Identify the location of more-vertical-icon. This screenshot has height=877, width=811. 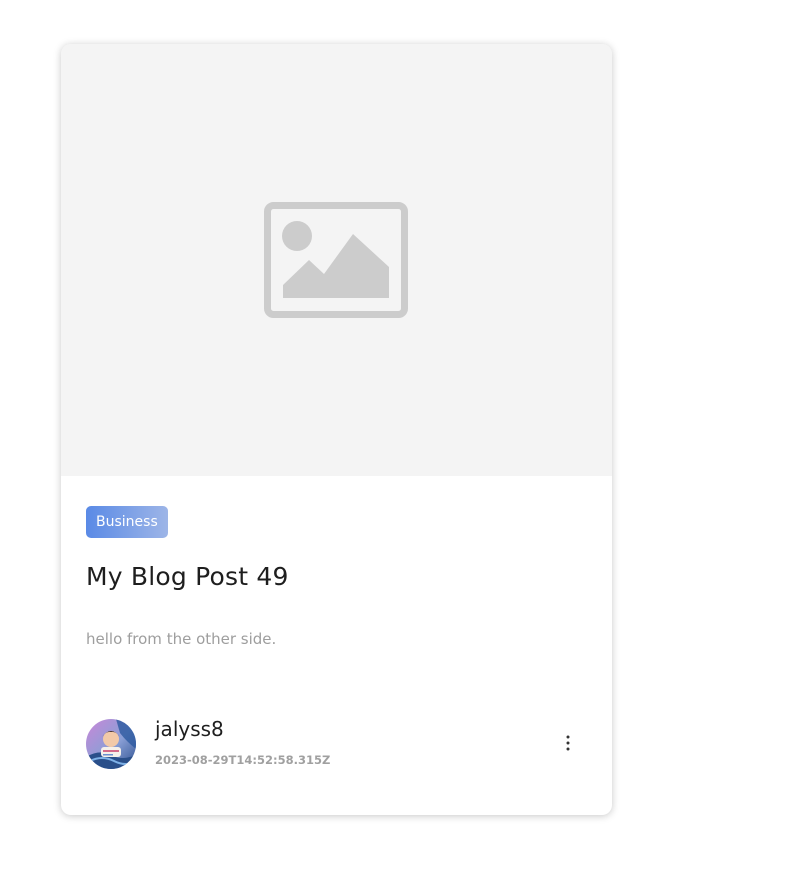
(568, 743).